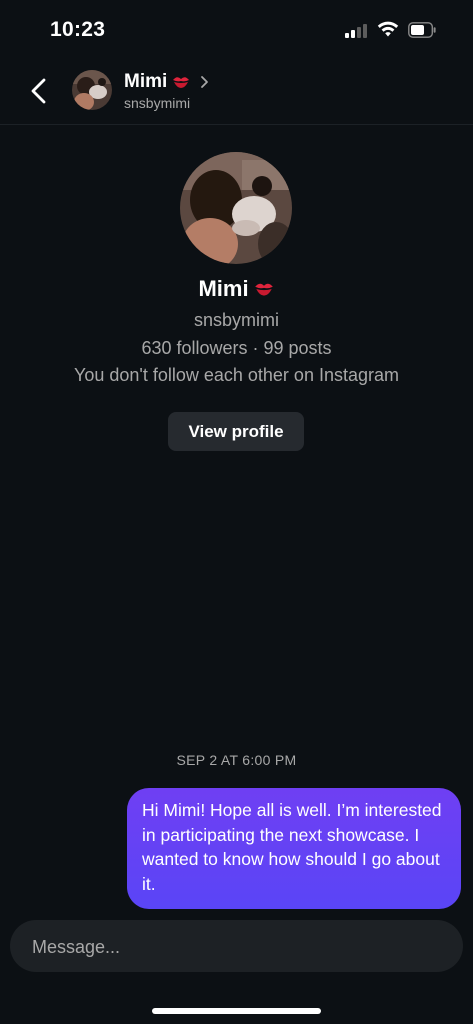 The height and width of the screenshot is (1024, 473). I want to click on profile-avatar, so click(236, 208).